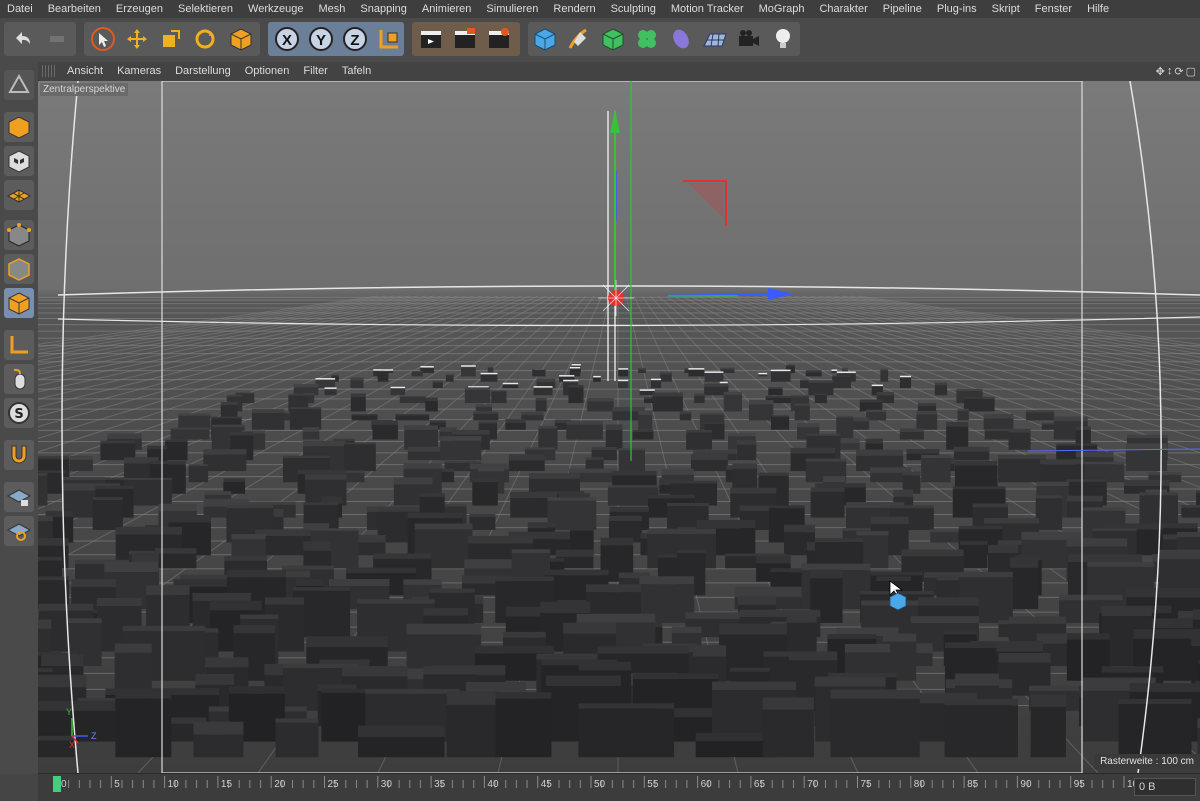 This screenshot has height=801, width=1200. Describe the element at coordinates (545, 39) in the screenshot. I see `cube-object-button` at that location.